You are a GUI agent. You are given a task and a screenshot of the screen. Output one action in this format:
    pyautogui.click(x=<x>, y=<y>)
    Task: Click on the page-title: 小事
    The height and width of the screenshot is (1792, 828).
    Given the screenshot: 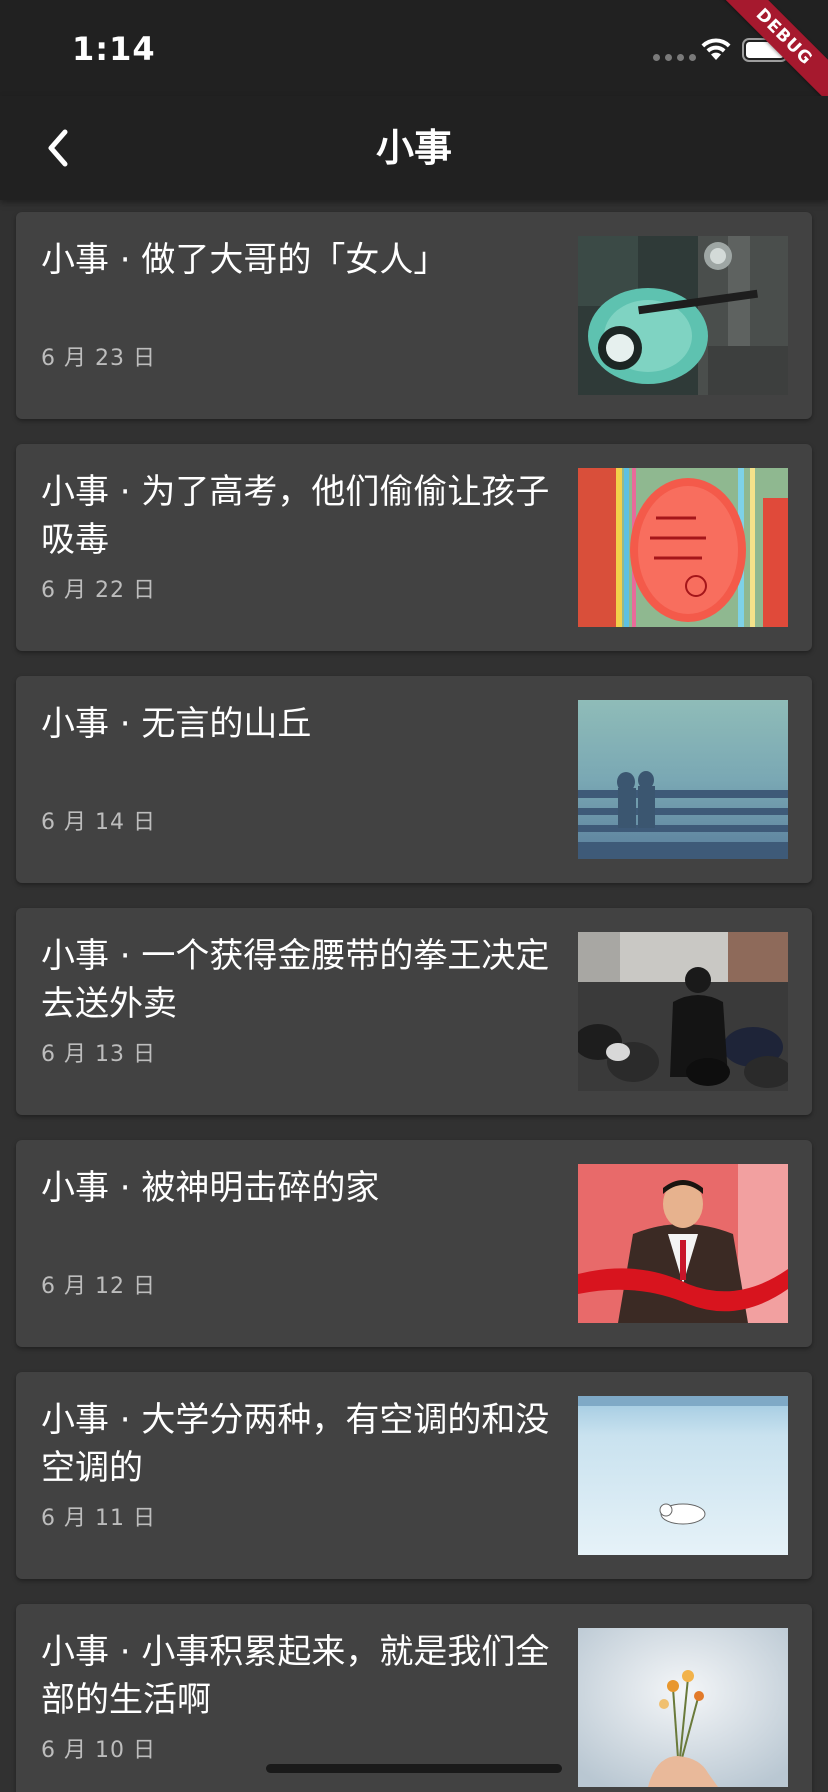 What is the action you would take?
    pyautogui.click(x=413, y=148)
    